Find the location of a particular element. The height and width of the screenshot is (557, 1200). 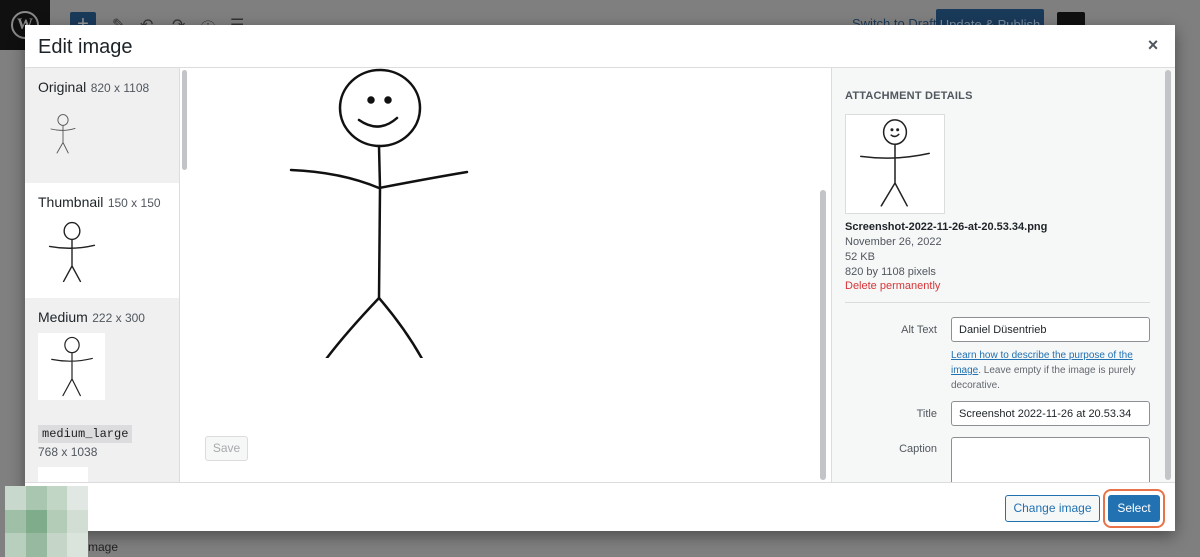

image-size-list: Original 820 x 1108 Thumbnail 150 x 150 is located at coordinates (102, 275).